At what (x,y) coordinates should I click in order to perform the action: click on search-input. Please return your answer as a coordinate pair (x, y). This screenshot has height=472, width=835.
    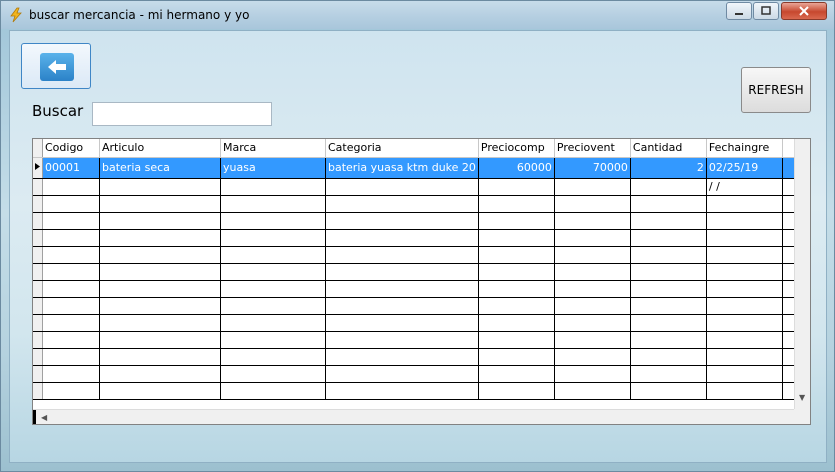
    Looking at the image, I should click on (182, 114).